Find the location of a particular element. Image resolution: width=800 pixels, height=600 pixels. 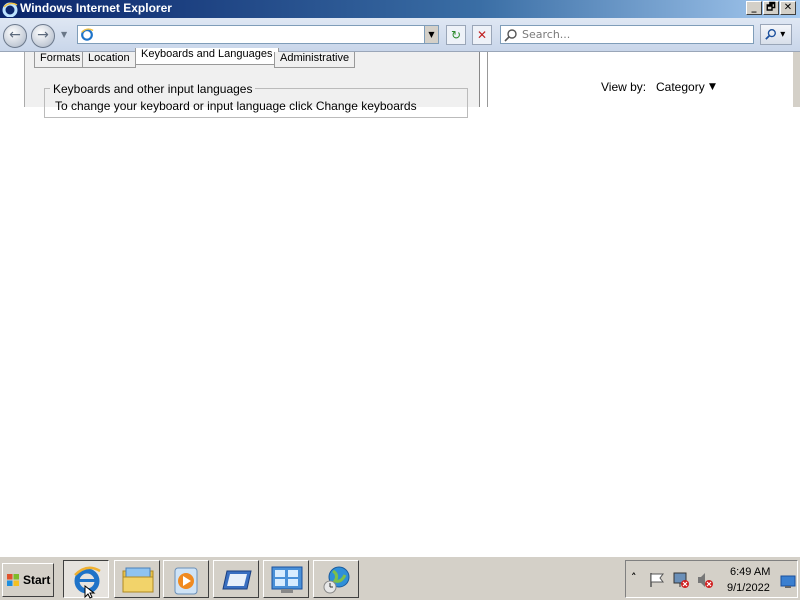

tab-administrative: Administrative is located at coordinates (315, 60).